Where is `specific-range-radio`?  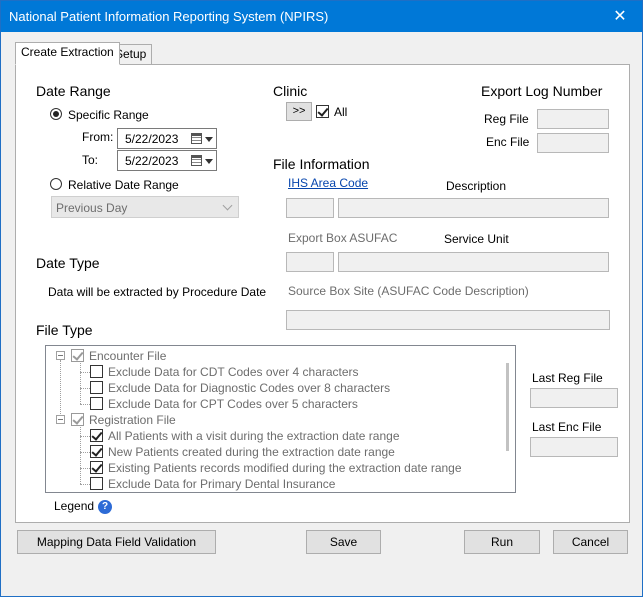
specific-range-radio is located at coordinates (56, 114).